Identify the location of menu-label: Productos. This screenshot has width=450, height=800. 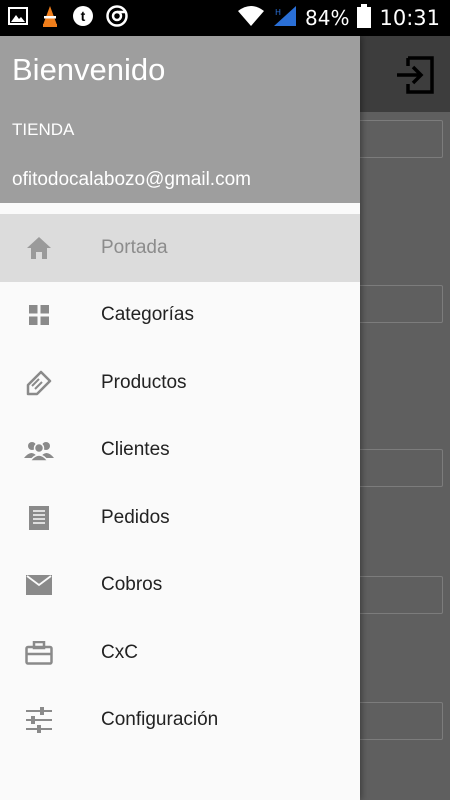
(144, 382).